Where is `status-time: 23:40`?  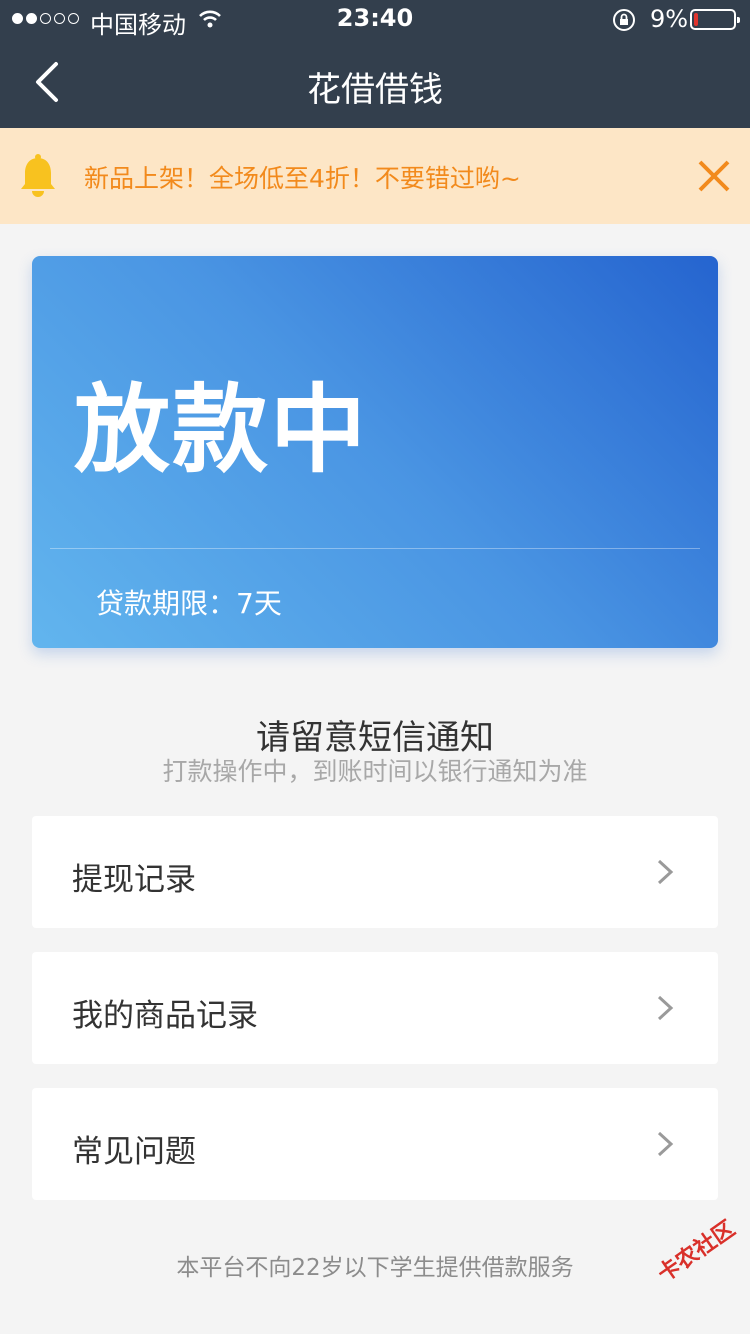
status-time: 23:40 is located at coordinates (375, 18).